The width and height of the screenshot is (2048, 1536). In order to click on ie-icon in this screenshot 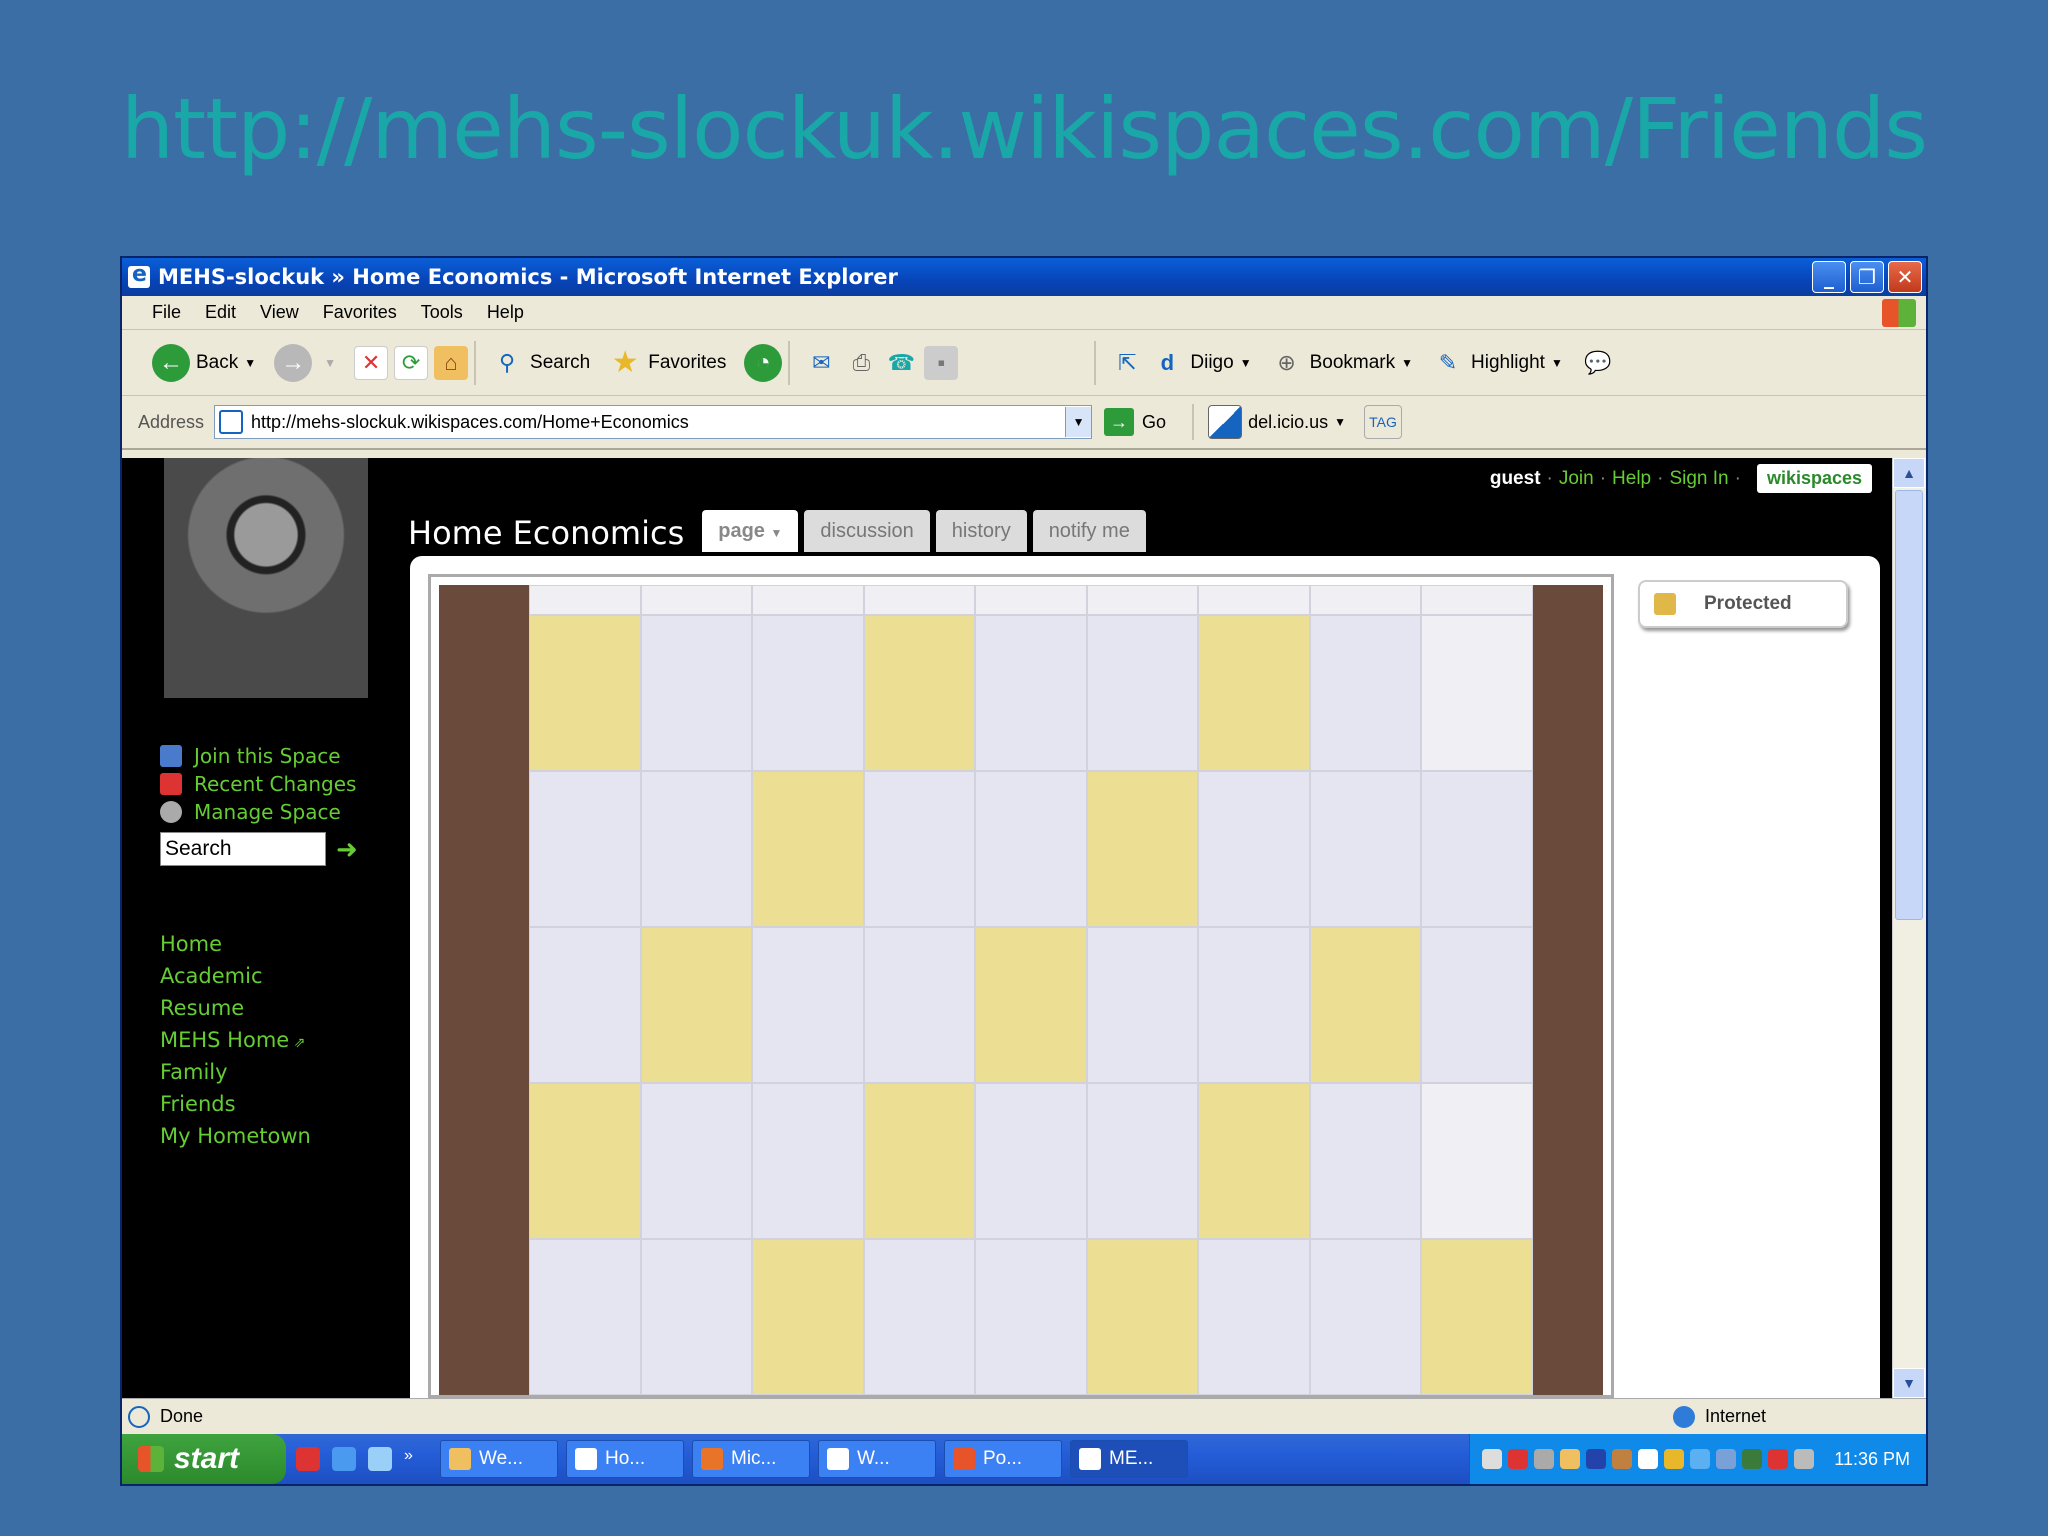, I will do `click(1090, 1459)`.